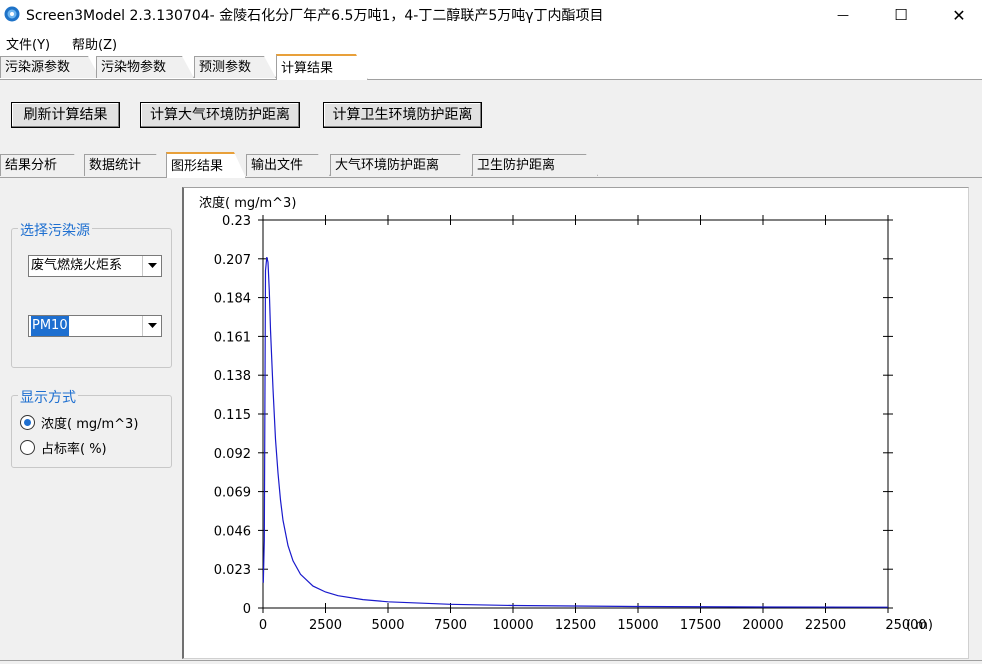 This screenshot has width=982, height=664. What do you see at coordinates (491, 42) in the screenshot?
I see `menu-bar: 文件(Y) 帮助(Z)` at bounding box center [491, 42].